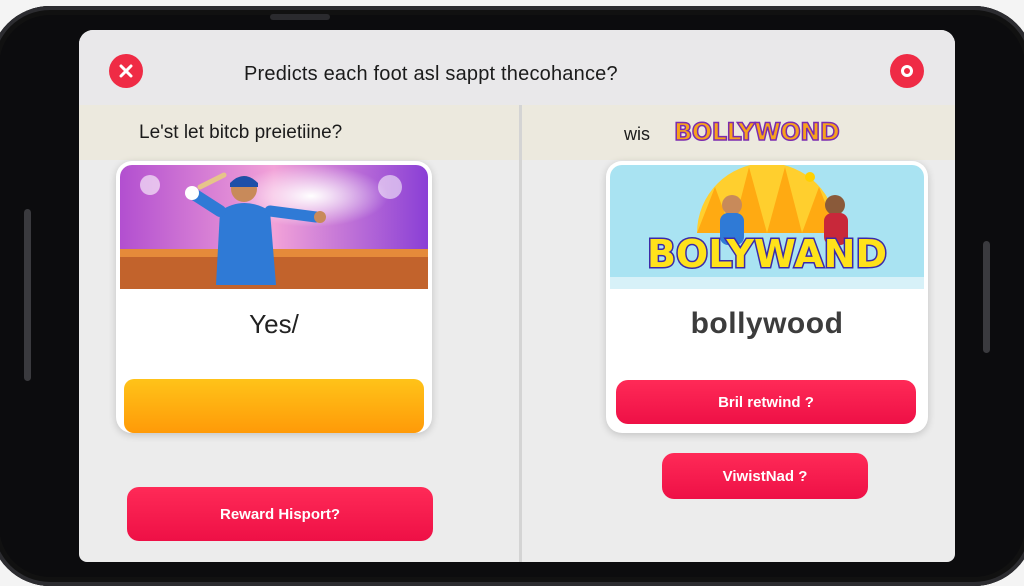  I want to click on viwistnad-button: ViwistNad ?, so click(765, 476).